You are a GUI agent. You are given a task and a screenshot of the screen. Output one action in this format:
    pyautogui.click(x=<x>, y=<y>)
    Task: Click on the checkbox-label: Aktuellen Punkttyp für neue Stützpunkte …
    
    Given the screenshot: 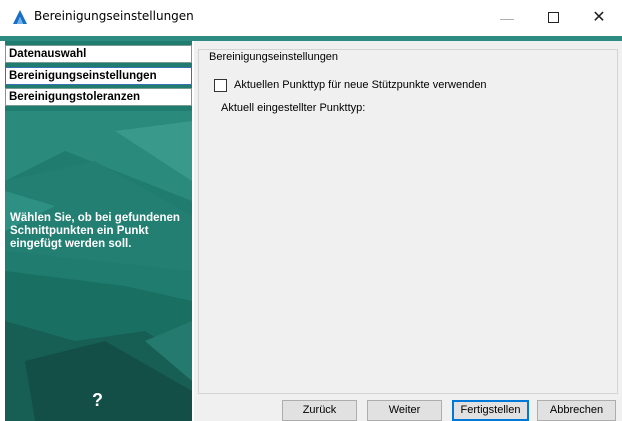 What is the action you would take?
    pyautogui.click(x=360, y=85)
    